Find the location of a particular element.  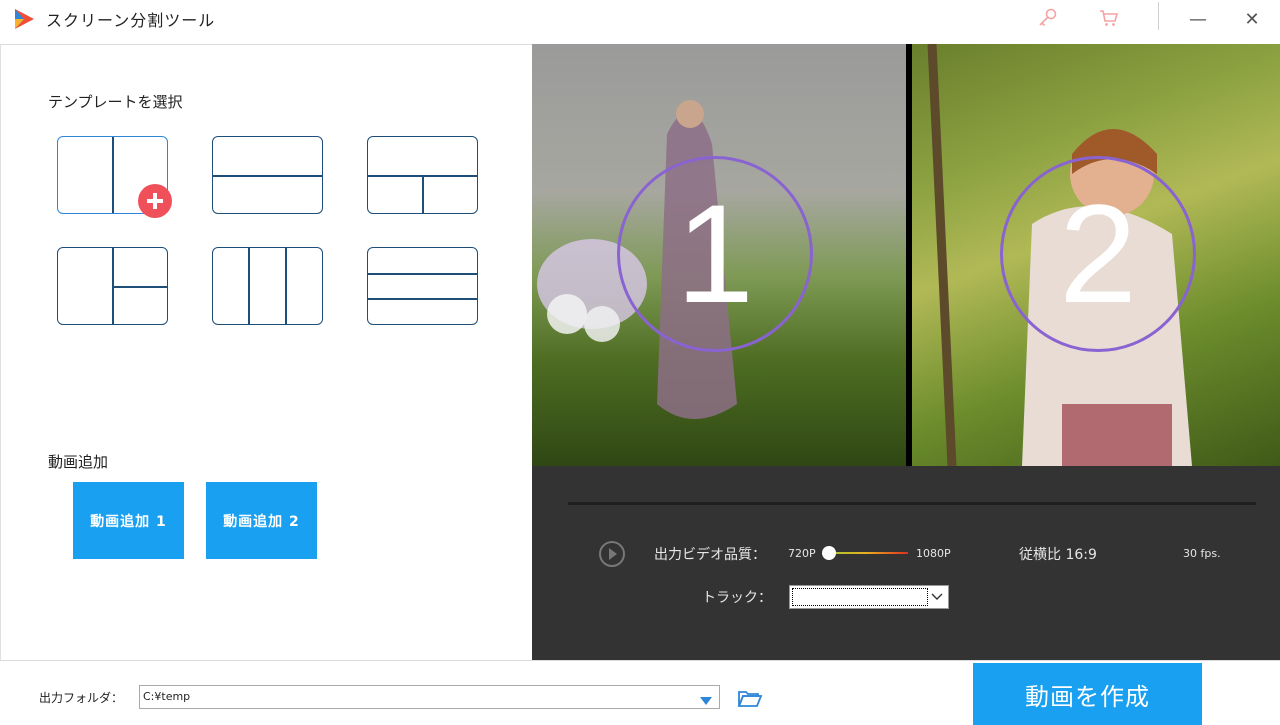

bottom-bar: 出力フォルダ： C:¥temp 動画を作成 is located at coordinates (640, 692).